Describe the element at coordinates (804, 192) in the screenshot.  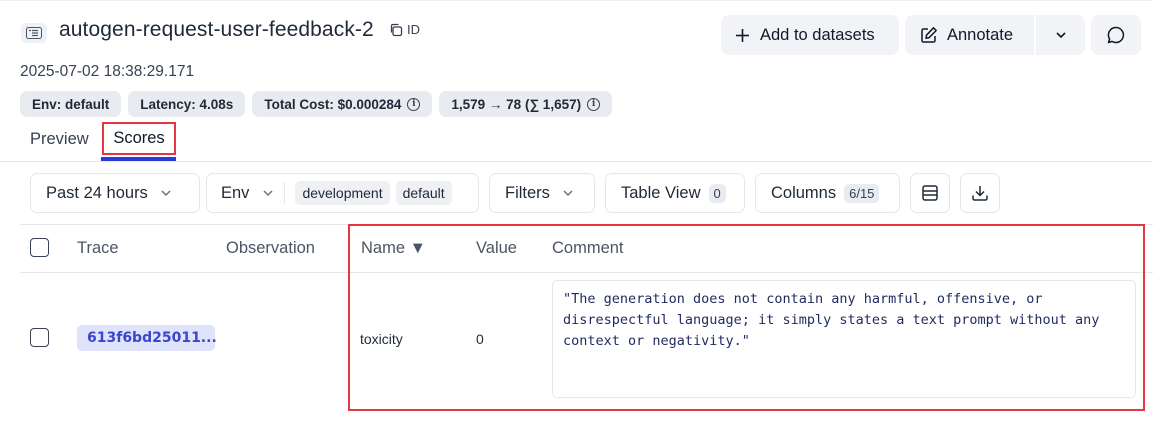
I see `columns-label: Columns` at that location.